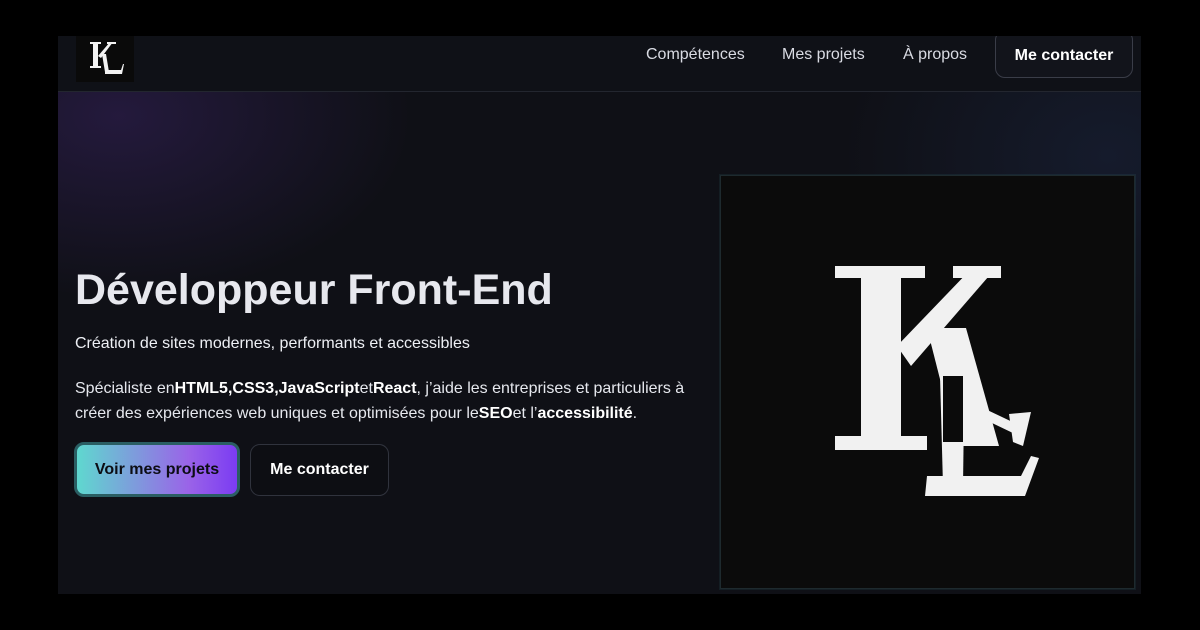  I want to click on tech-javascript: JavaScript, so click(319, 388).